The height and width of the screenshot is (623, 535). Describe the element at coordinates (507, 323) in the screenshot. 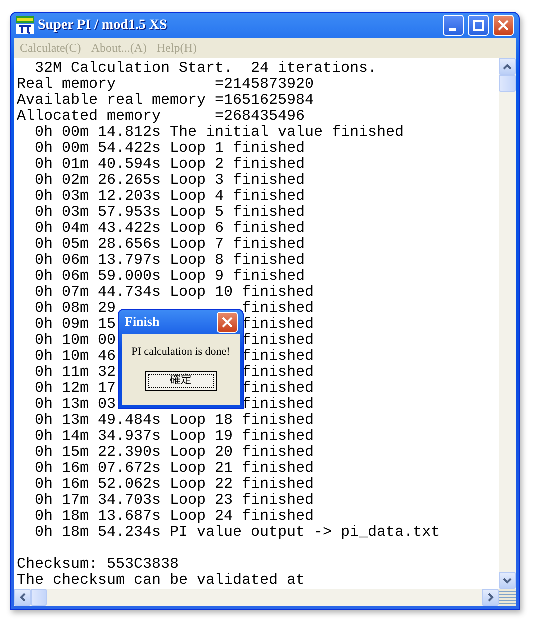

I see `vertical-scrollbar` at that location.